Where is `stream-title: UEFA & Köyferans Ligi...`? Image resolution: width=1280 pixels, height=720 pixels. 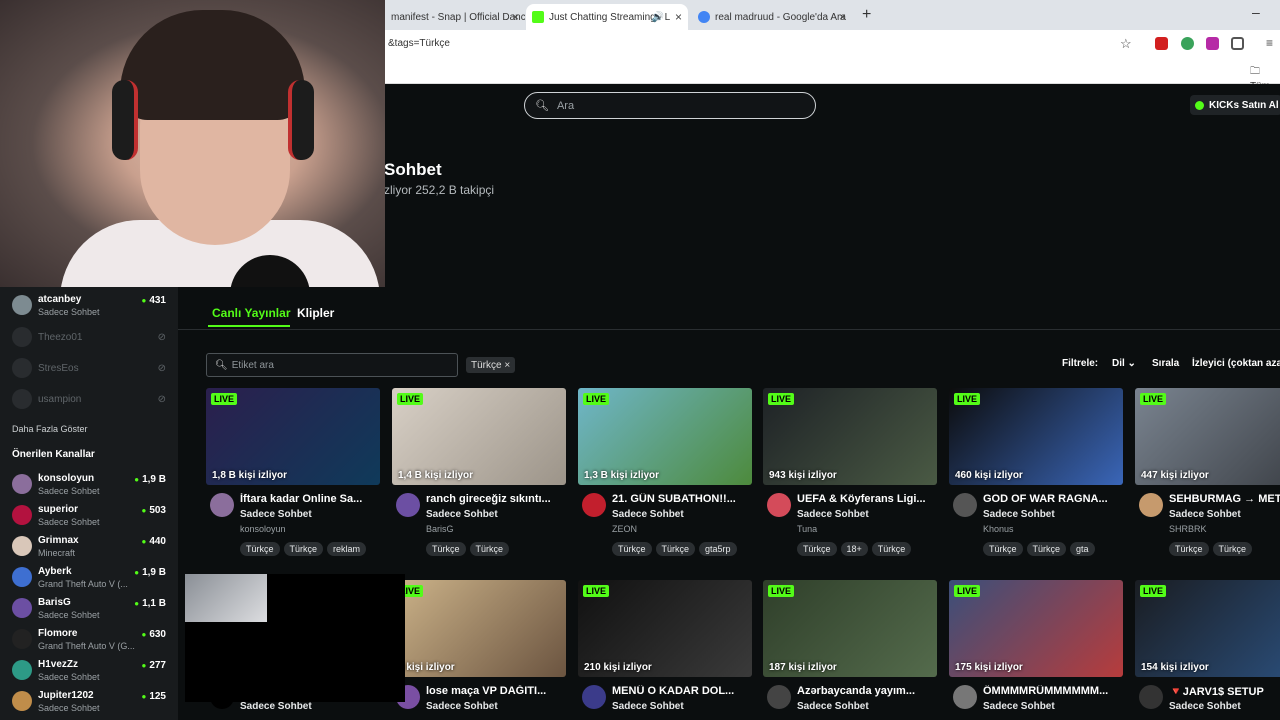
stream-title: UEFA & Köyferans Ligi... is located at coordinates (867, 499).